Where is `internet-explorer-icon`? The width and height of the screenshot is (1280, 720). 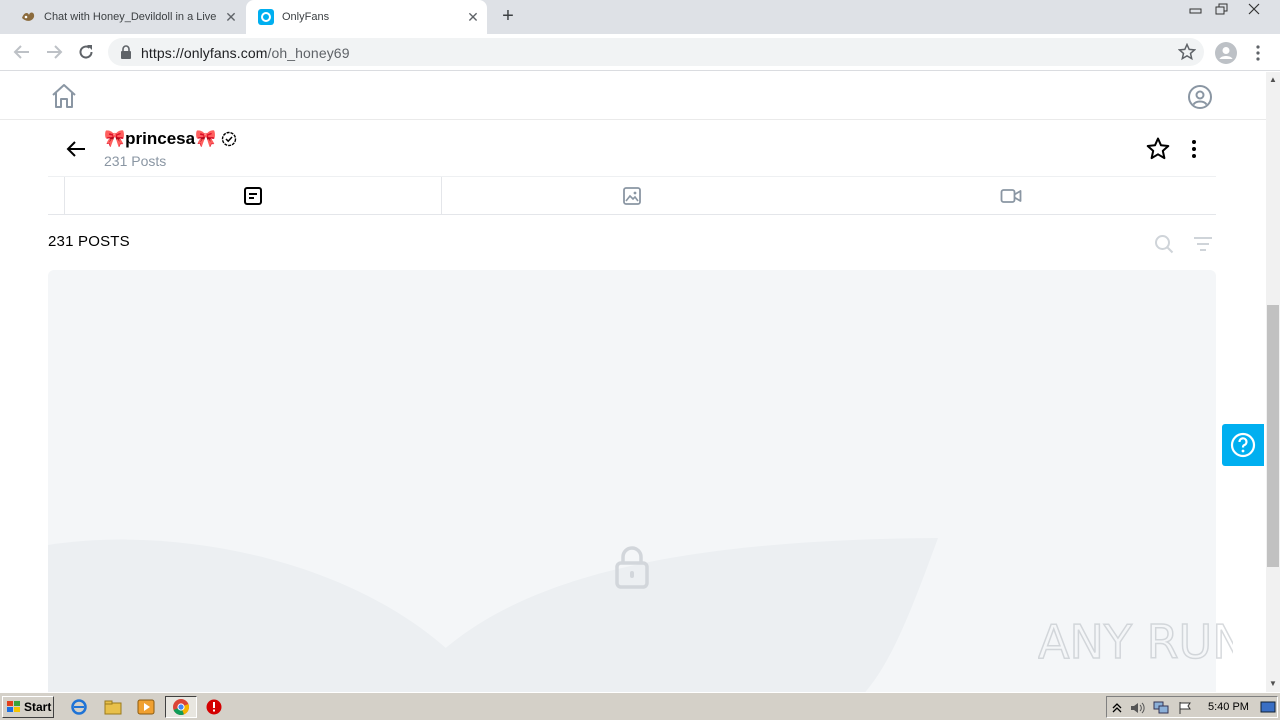
internet-explorer-icon is located at coordinates (79, 707).